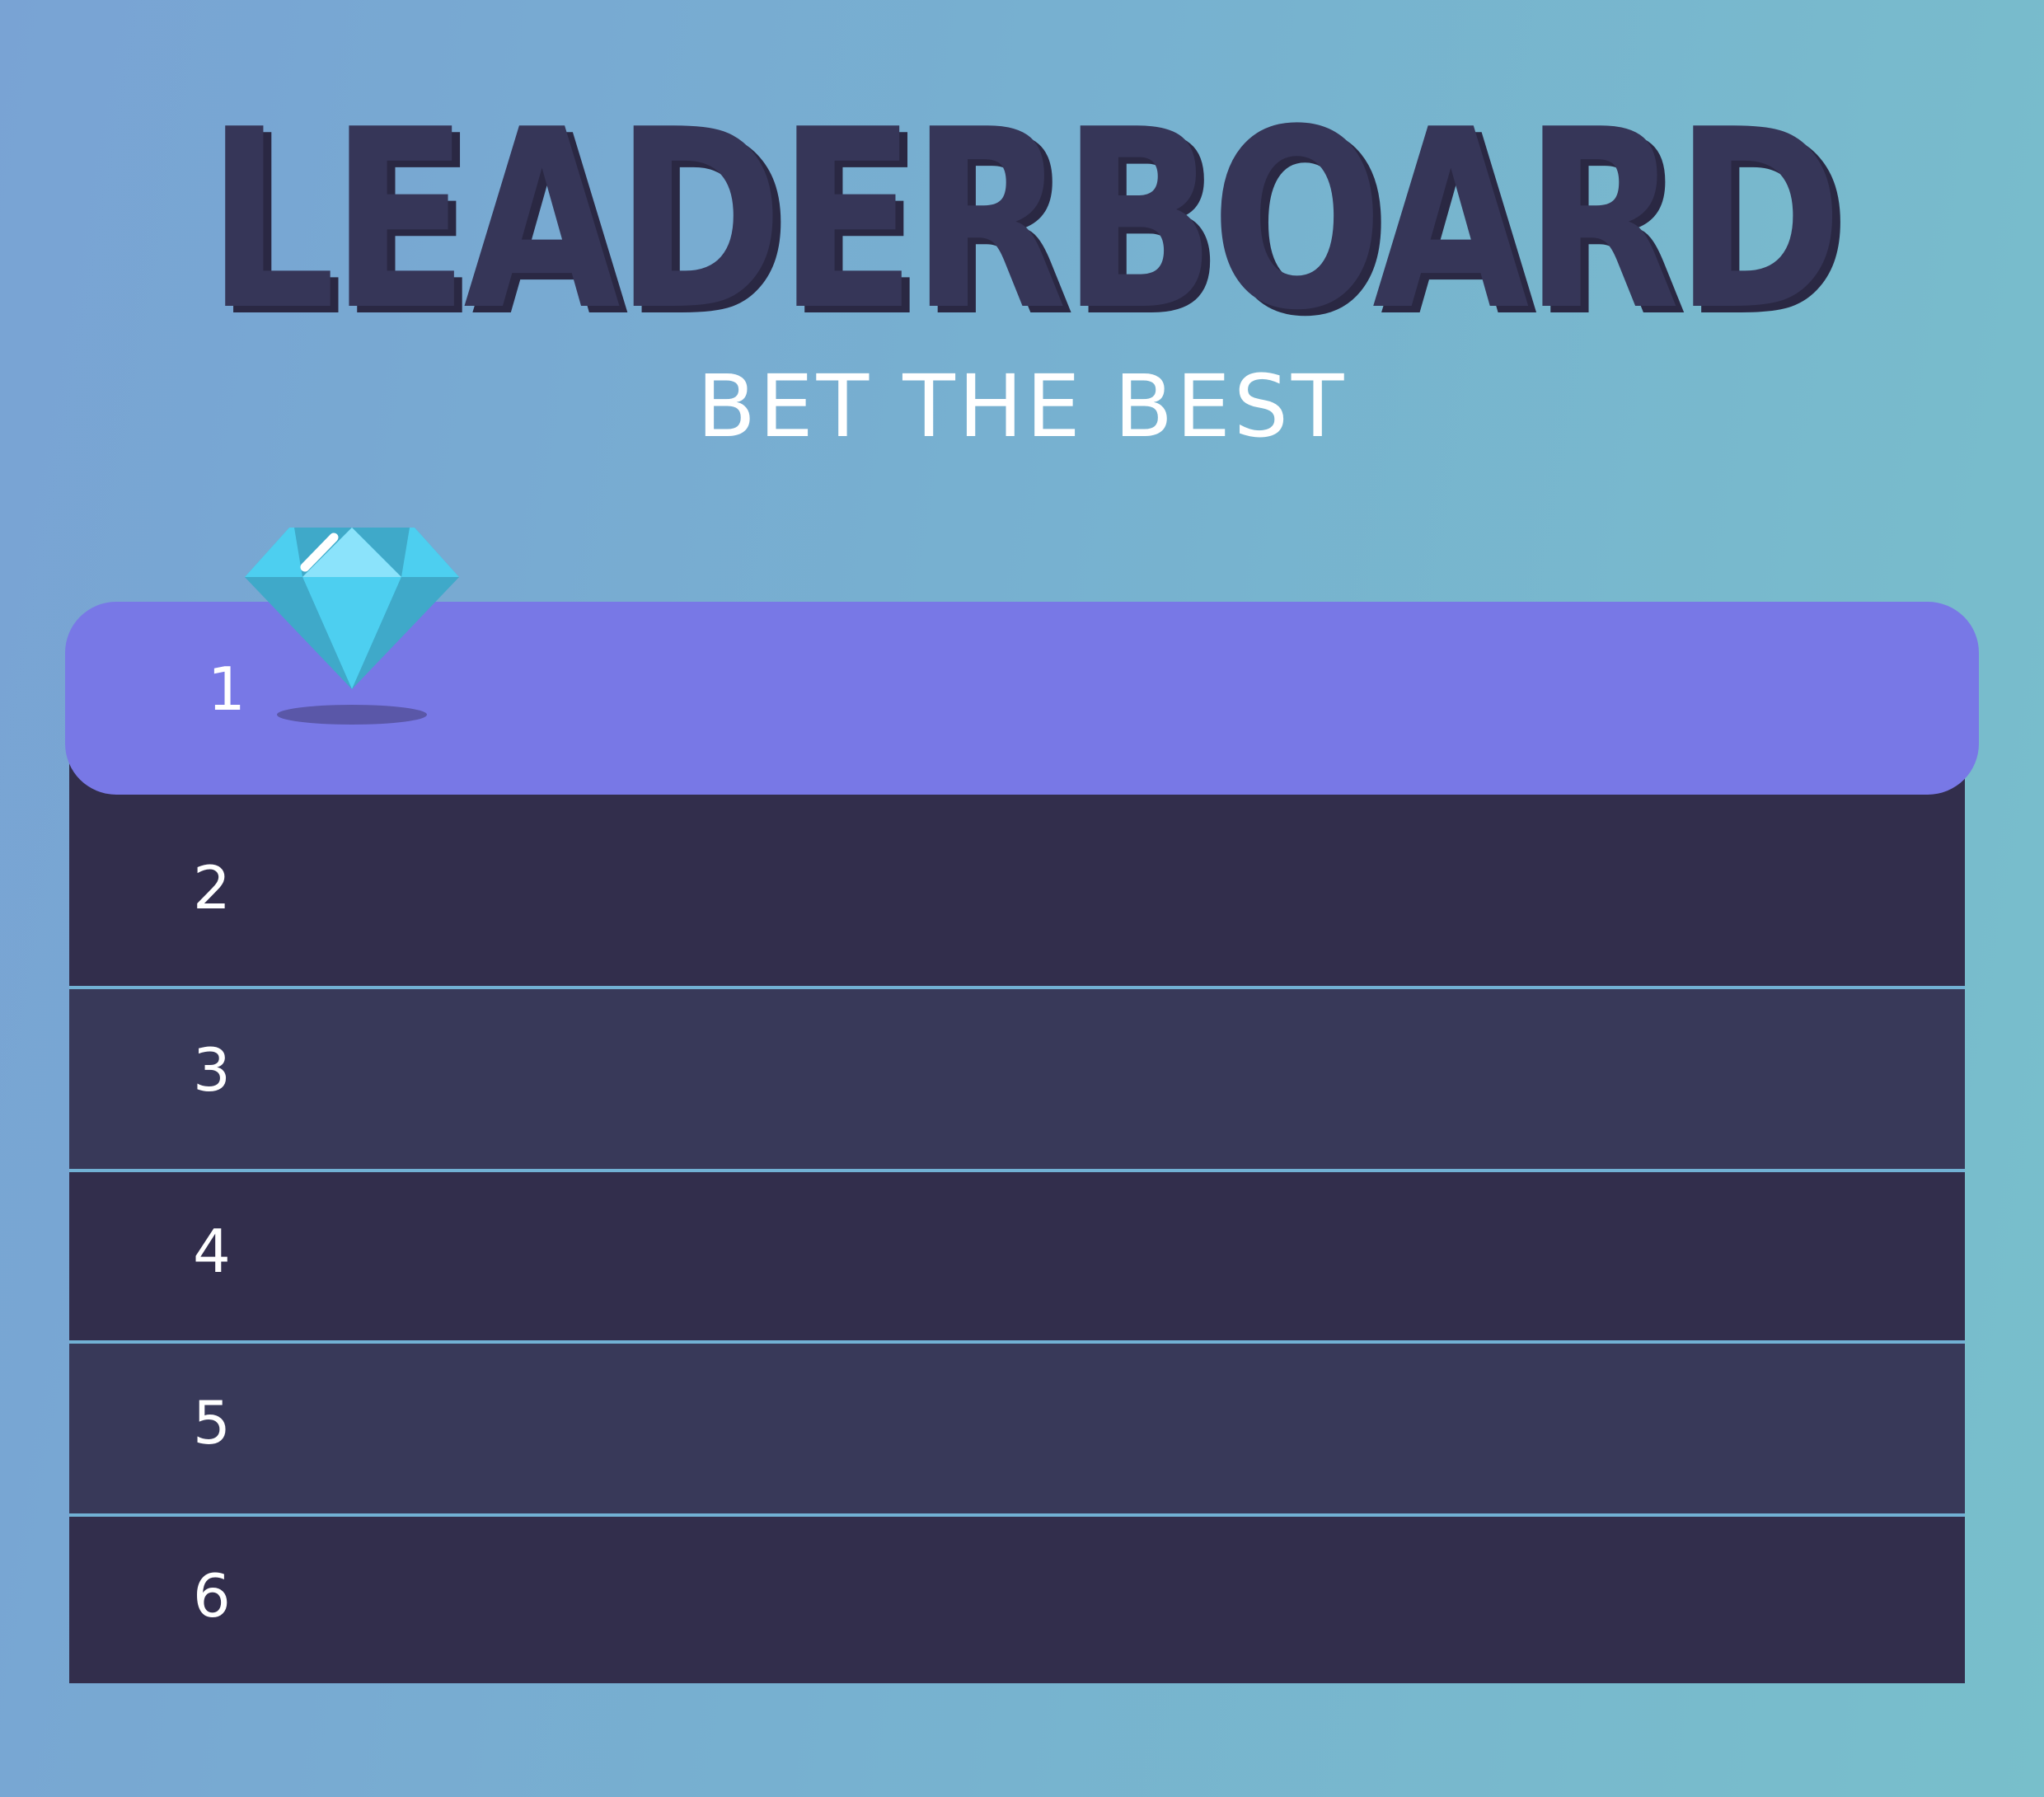  What do you see at coordinates (1017, 1079) in the screenshot?
I see `leaderboard-row-3: 3` at bounding box center [1017, 1079].